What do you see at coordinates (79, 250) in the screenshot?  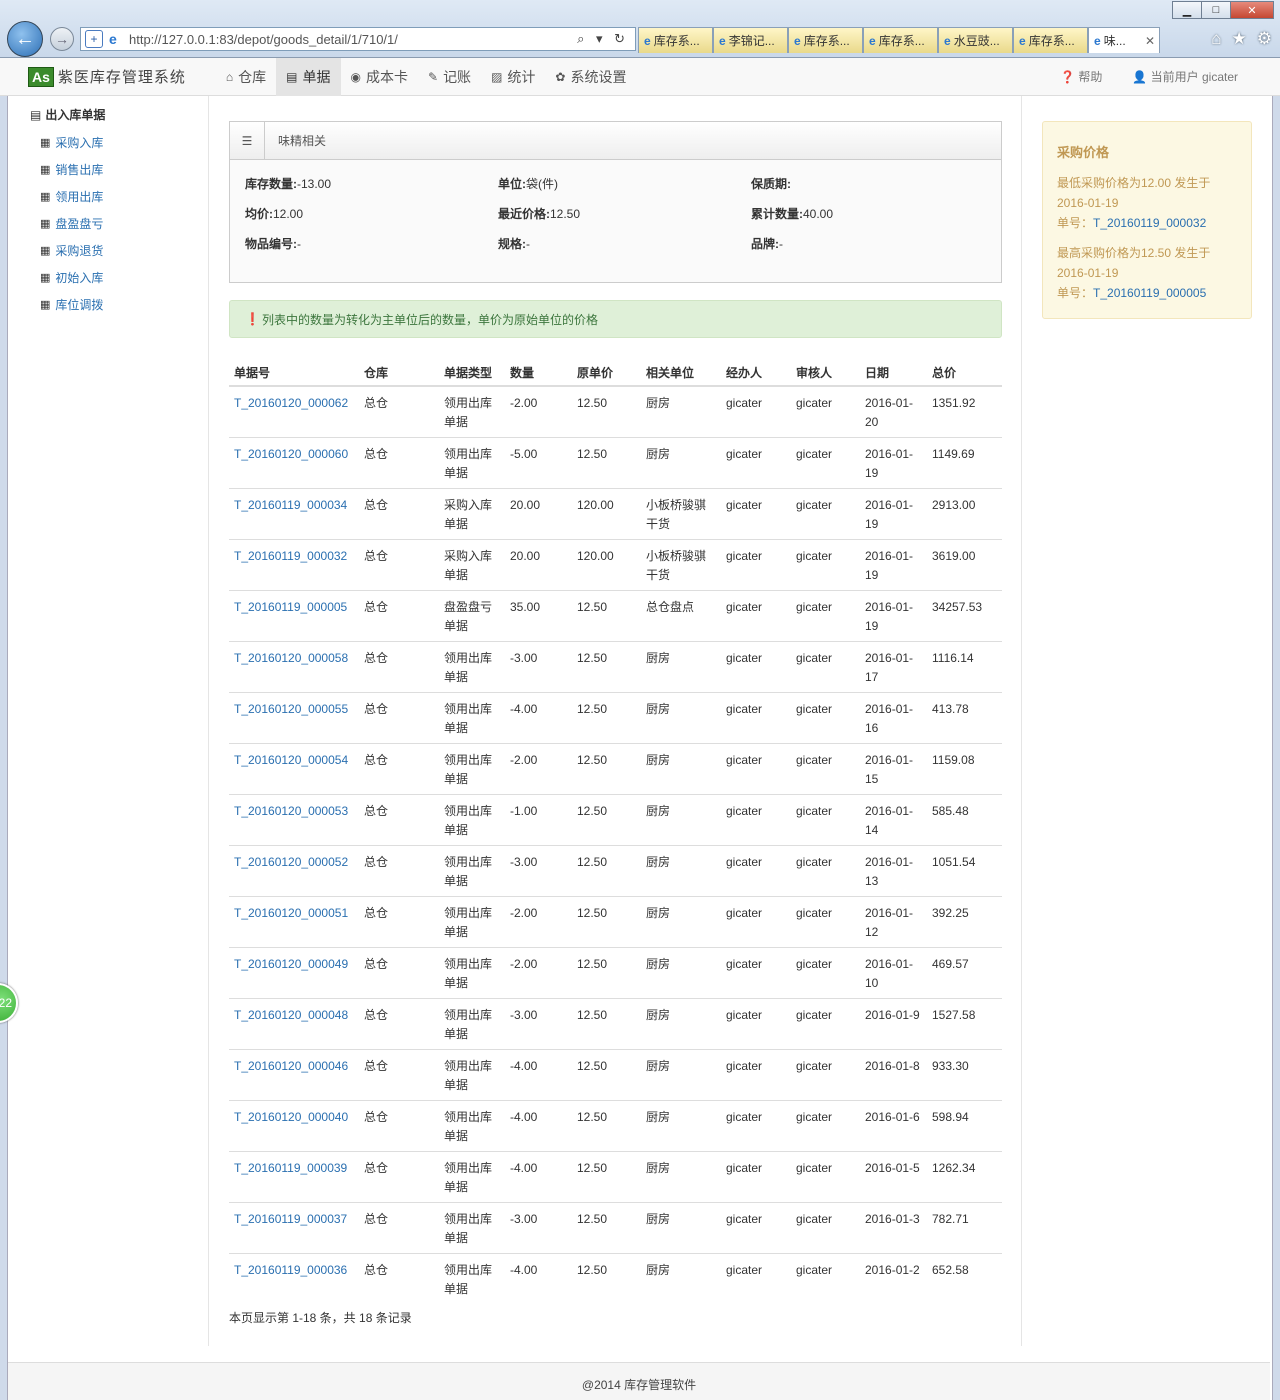 I see `sidebar-item-label: 采购退货` at bounding box center [79, 250].